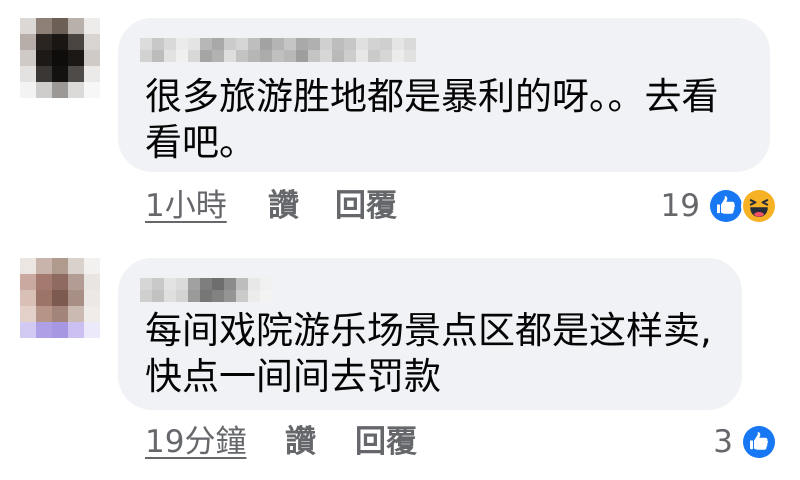 The width and height of the screenshot is (800, 480). Describe the element at coordinates (723, 442) in the screenshot. I see `reaction-count: 3` at that location.